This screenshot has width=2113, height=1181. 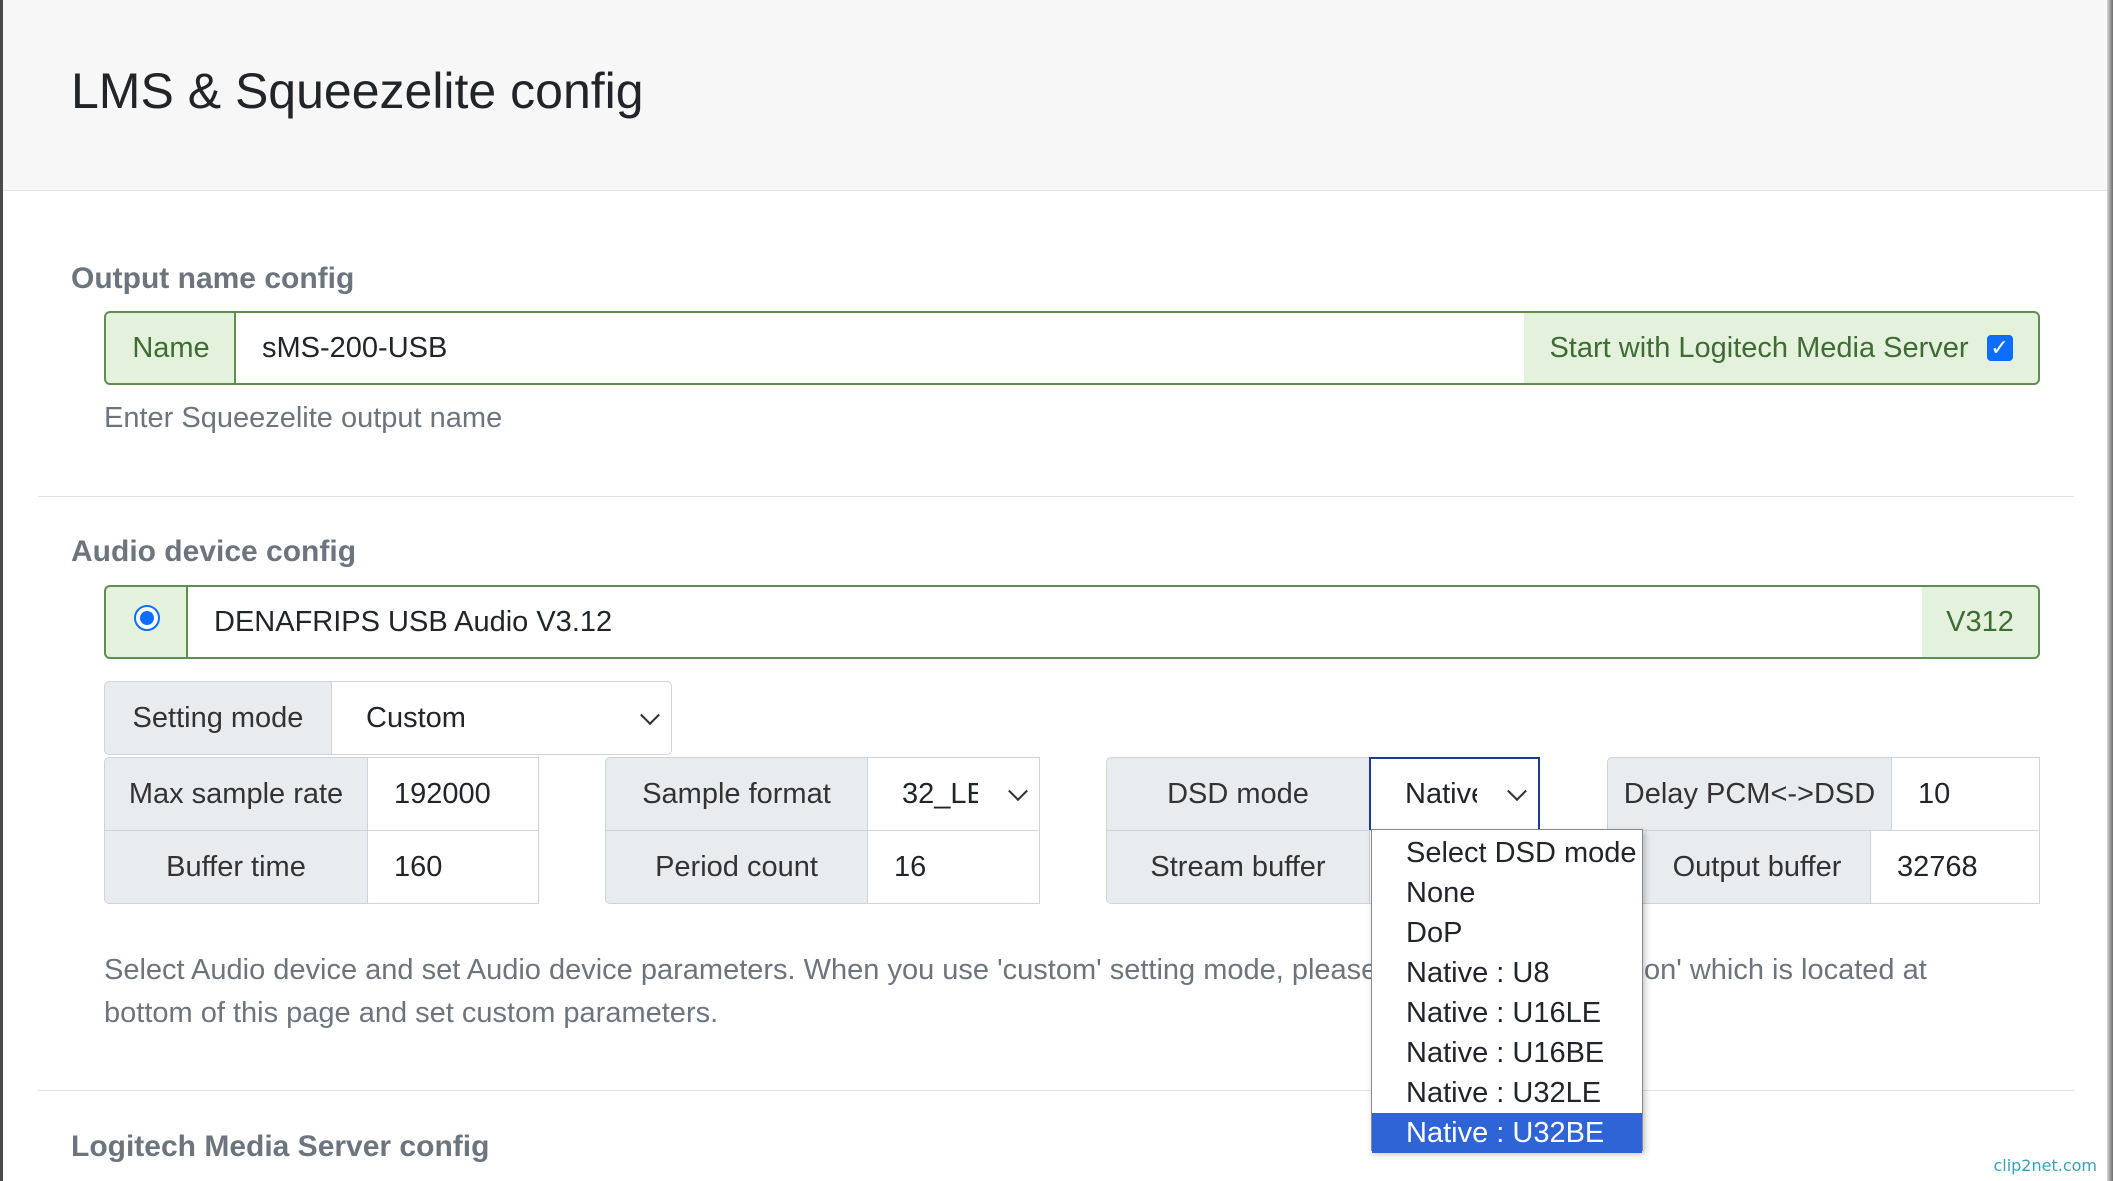 I want to click on dsd-mode-label: DSD mode, so click(x=1238, y=794).